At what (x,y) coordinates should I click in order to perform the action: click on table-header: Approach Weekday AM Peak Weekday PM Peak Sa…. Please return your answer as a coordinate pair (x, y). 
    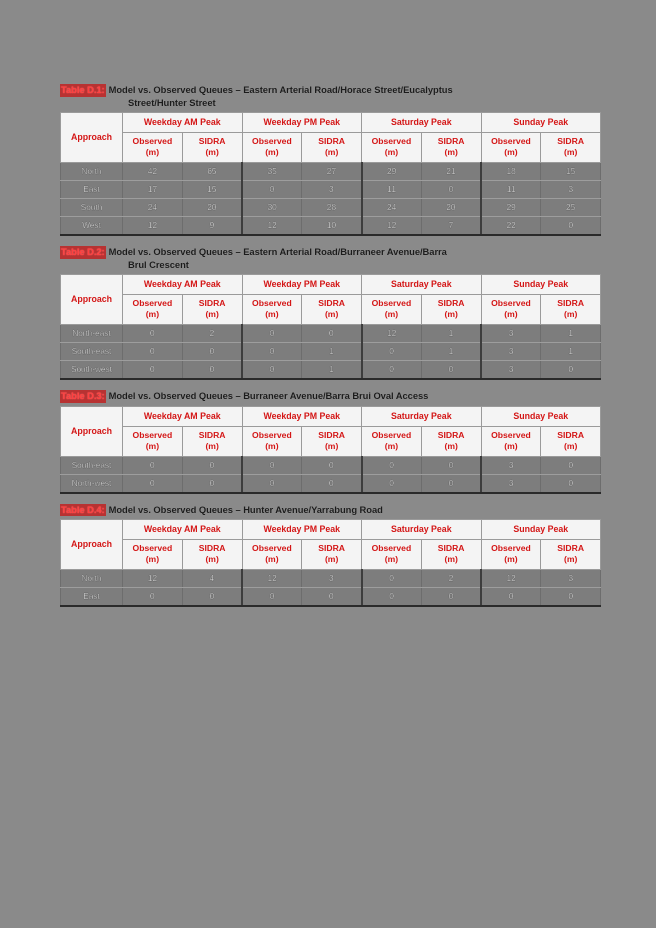
    Looking at the image, I should click on (331, 137).